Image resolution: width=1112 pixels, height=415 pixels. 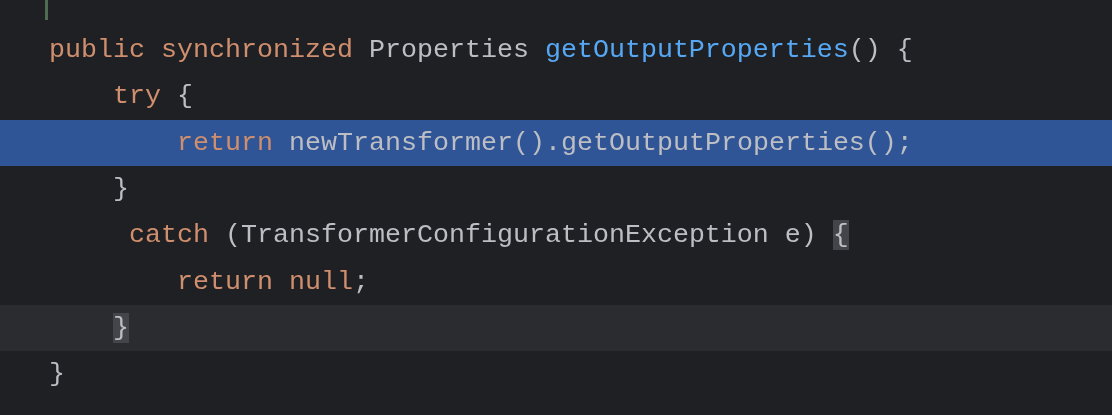 I want to click on code-line: return null;, so click(x=273, y=281).